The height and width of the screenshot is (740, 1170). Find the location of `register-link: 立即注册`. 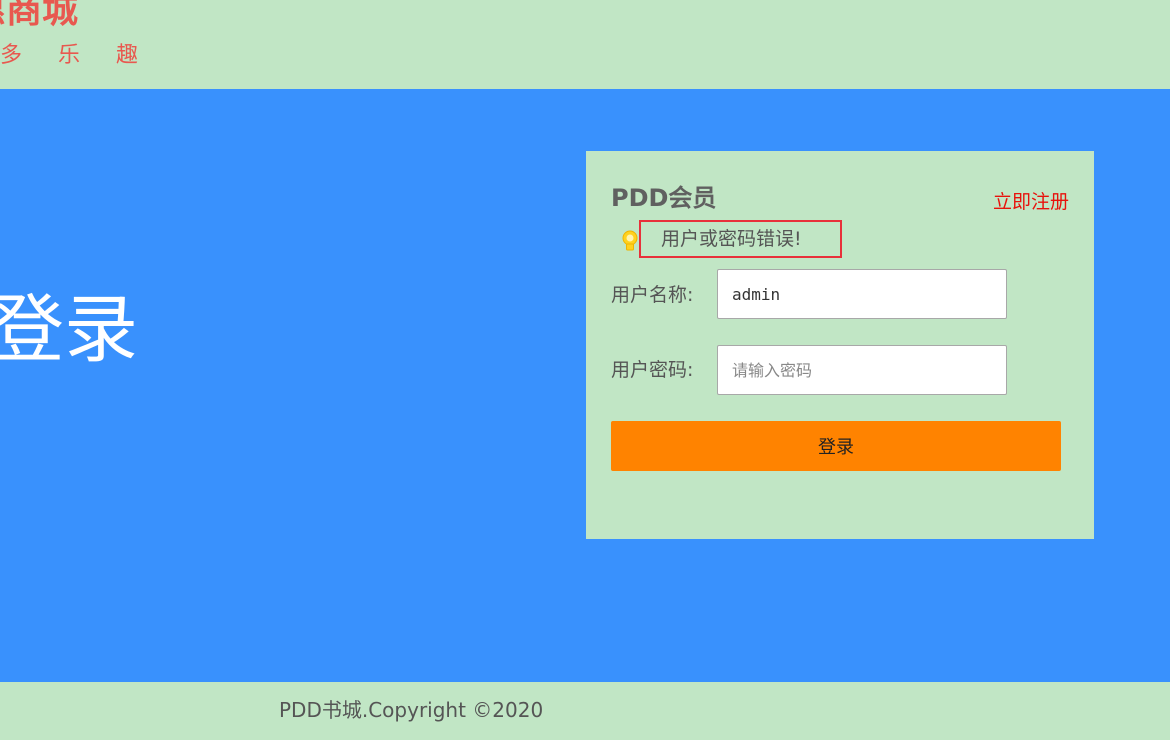

register-link: 立即注册 is located at coordinates (1031, 202).